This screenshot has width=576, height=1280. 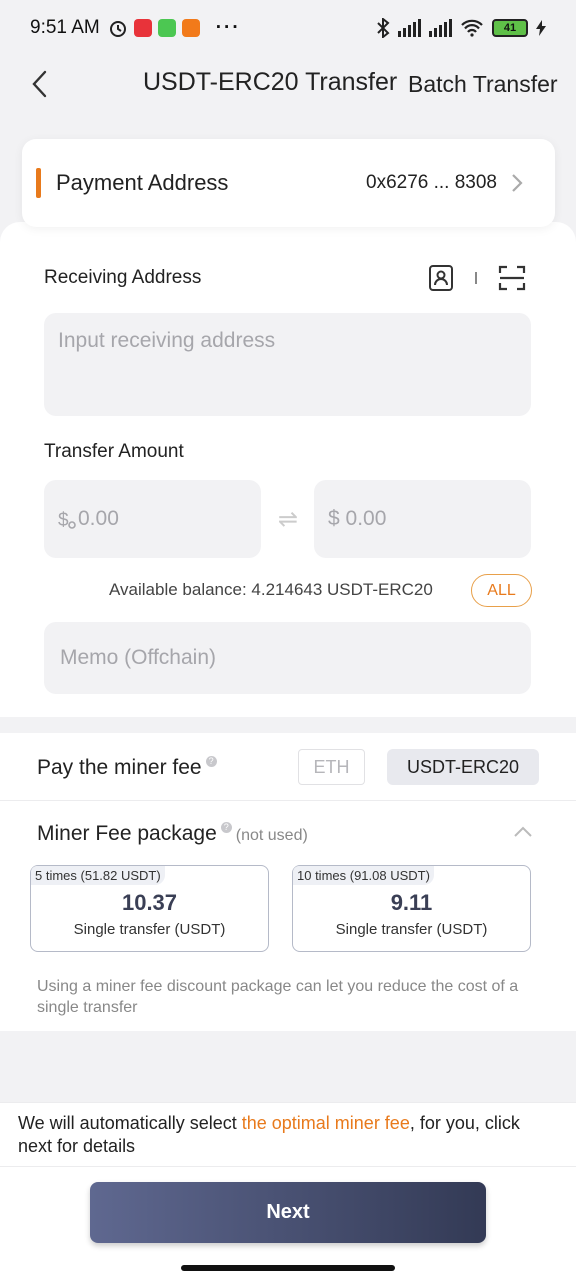 What do you see at coordinates (383, 28) in the screenshot?
I see `bluetooth-icon` at bounding box center [383, 28].